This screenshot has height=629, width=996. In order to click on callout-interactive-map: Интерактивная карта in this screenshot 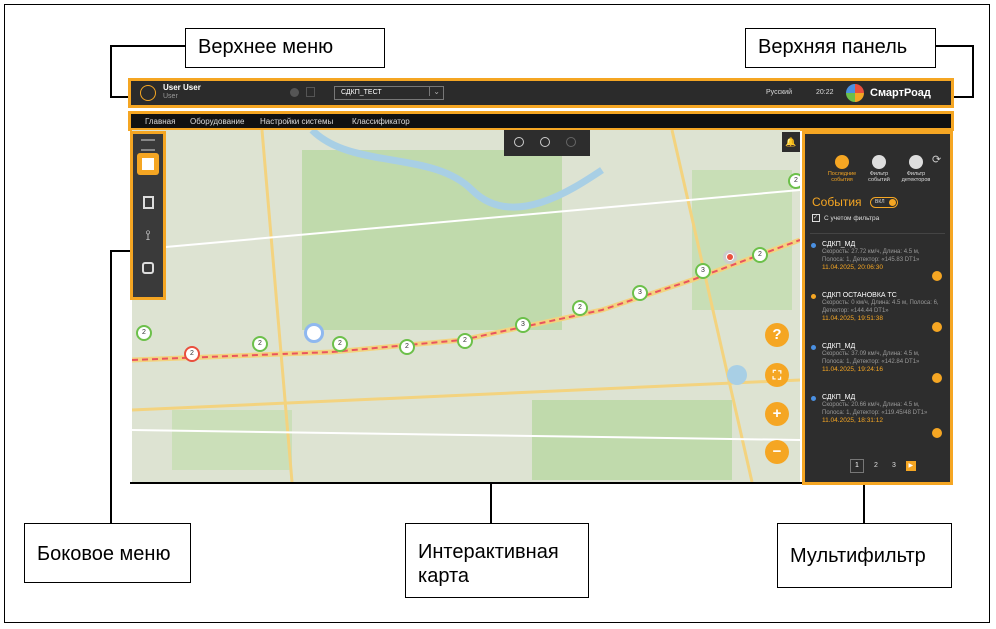, I will do `click(497, 560)`.